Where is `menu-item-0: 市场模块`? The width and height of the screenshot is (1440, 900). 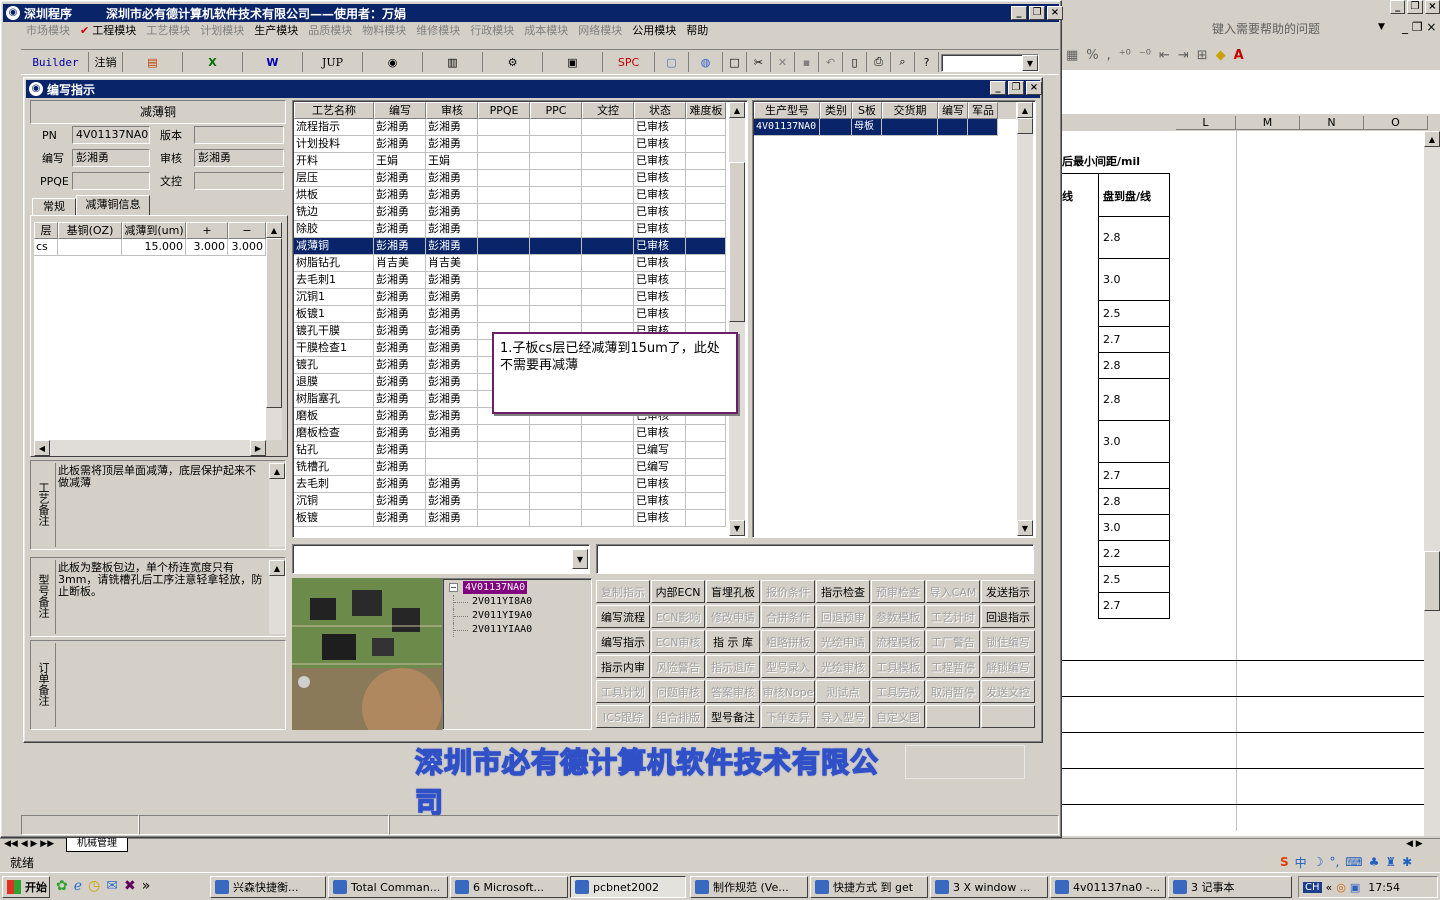 menu-item-0: 市场模块 is located at coordinates (48, 32).